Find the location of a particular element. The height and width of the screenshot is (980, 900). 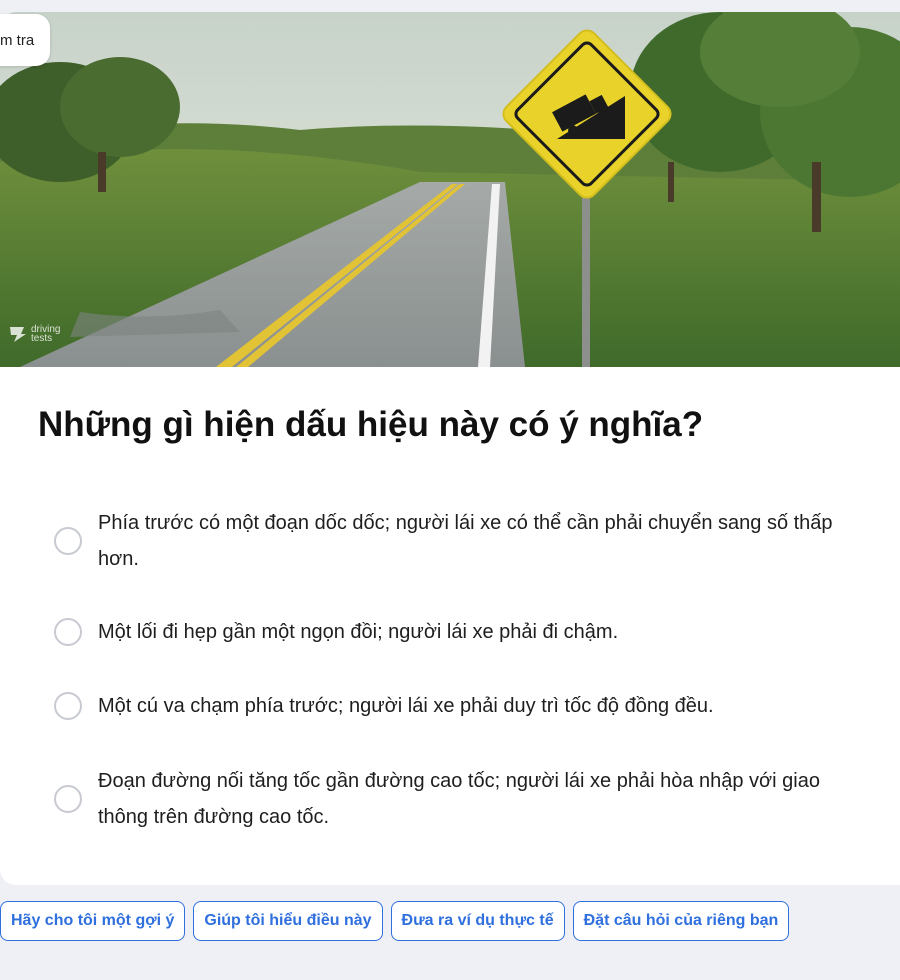

driving-tests-logo-icon is located at coordinates (18, 334).